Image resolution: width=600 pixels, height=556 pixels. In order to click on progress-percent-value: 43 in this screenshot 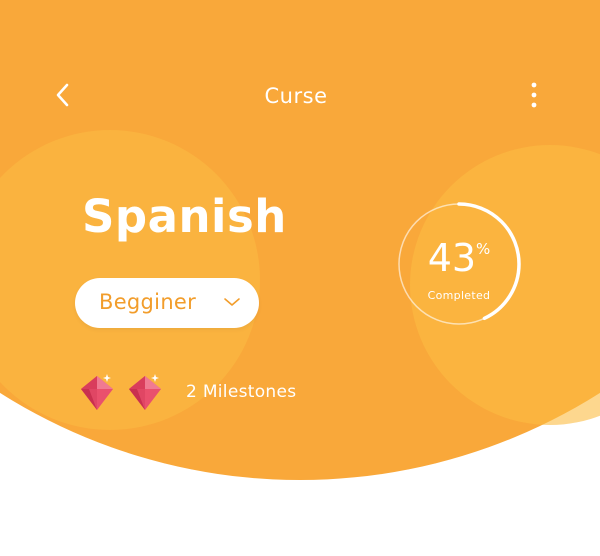, I will do `click(452, 258)`.